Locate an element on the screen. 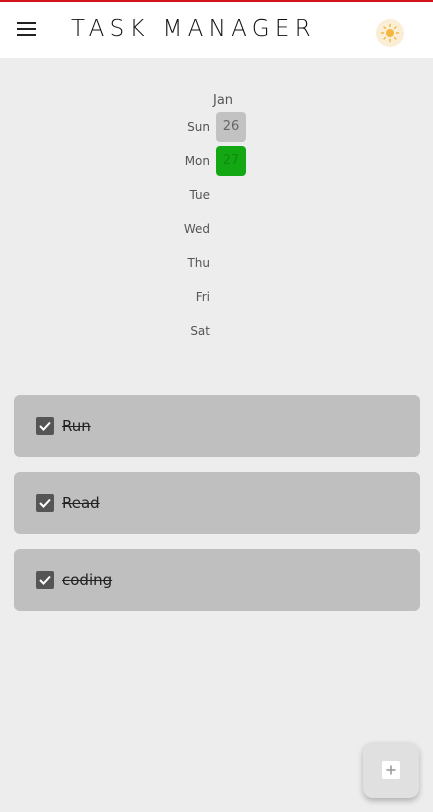  task-item: Read is located at coordinates (217, 503).